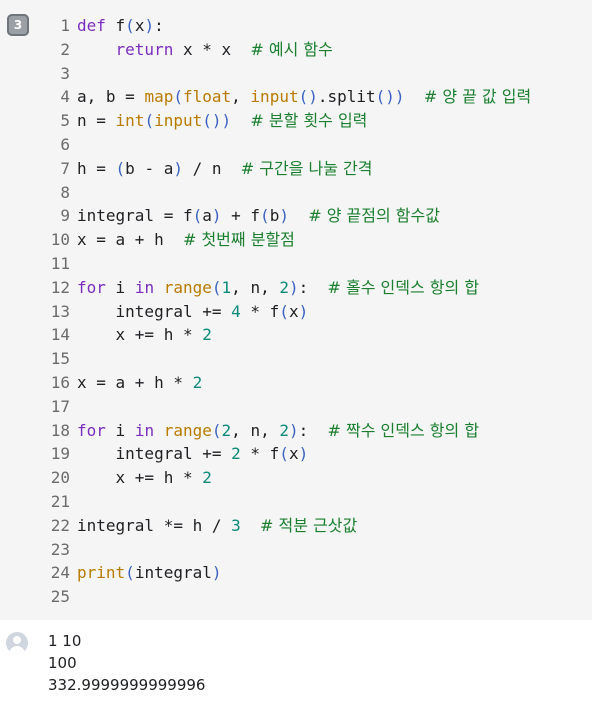  Describe the element at coordinates (274, 216) in the screenshot. I see `code-token: b` at that location.